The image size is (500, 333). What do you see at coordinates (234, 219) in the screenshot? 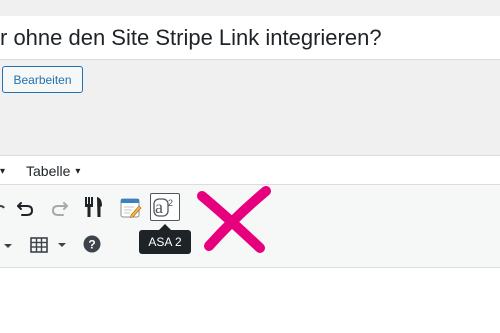
I see `pink-x-annotation-icon` at bounding box center [234, 219].